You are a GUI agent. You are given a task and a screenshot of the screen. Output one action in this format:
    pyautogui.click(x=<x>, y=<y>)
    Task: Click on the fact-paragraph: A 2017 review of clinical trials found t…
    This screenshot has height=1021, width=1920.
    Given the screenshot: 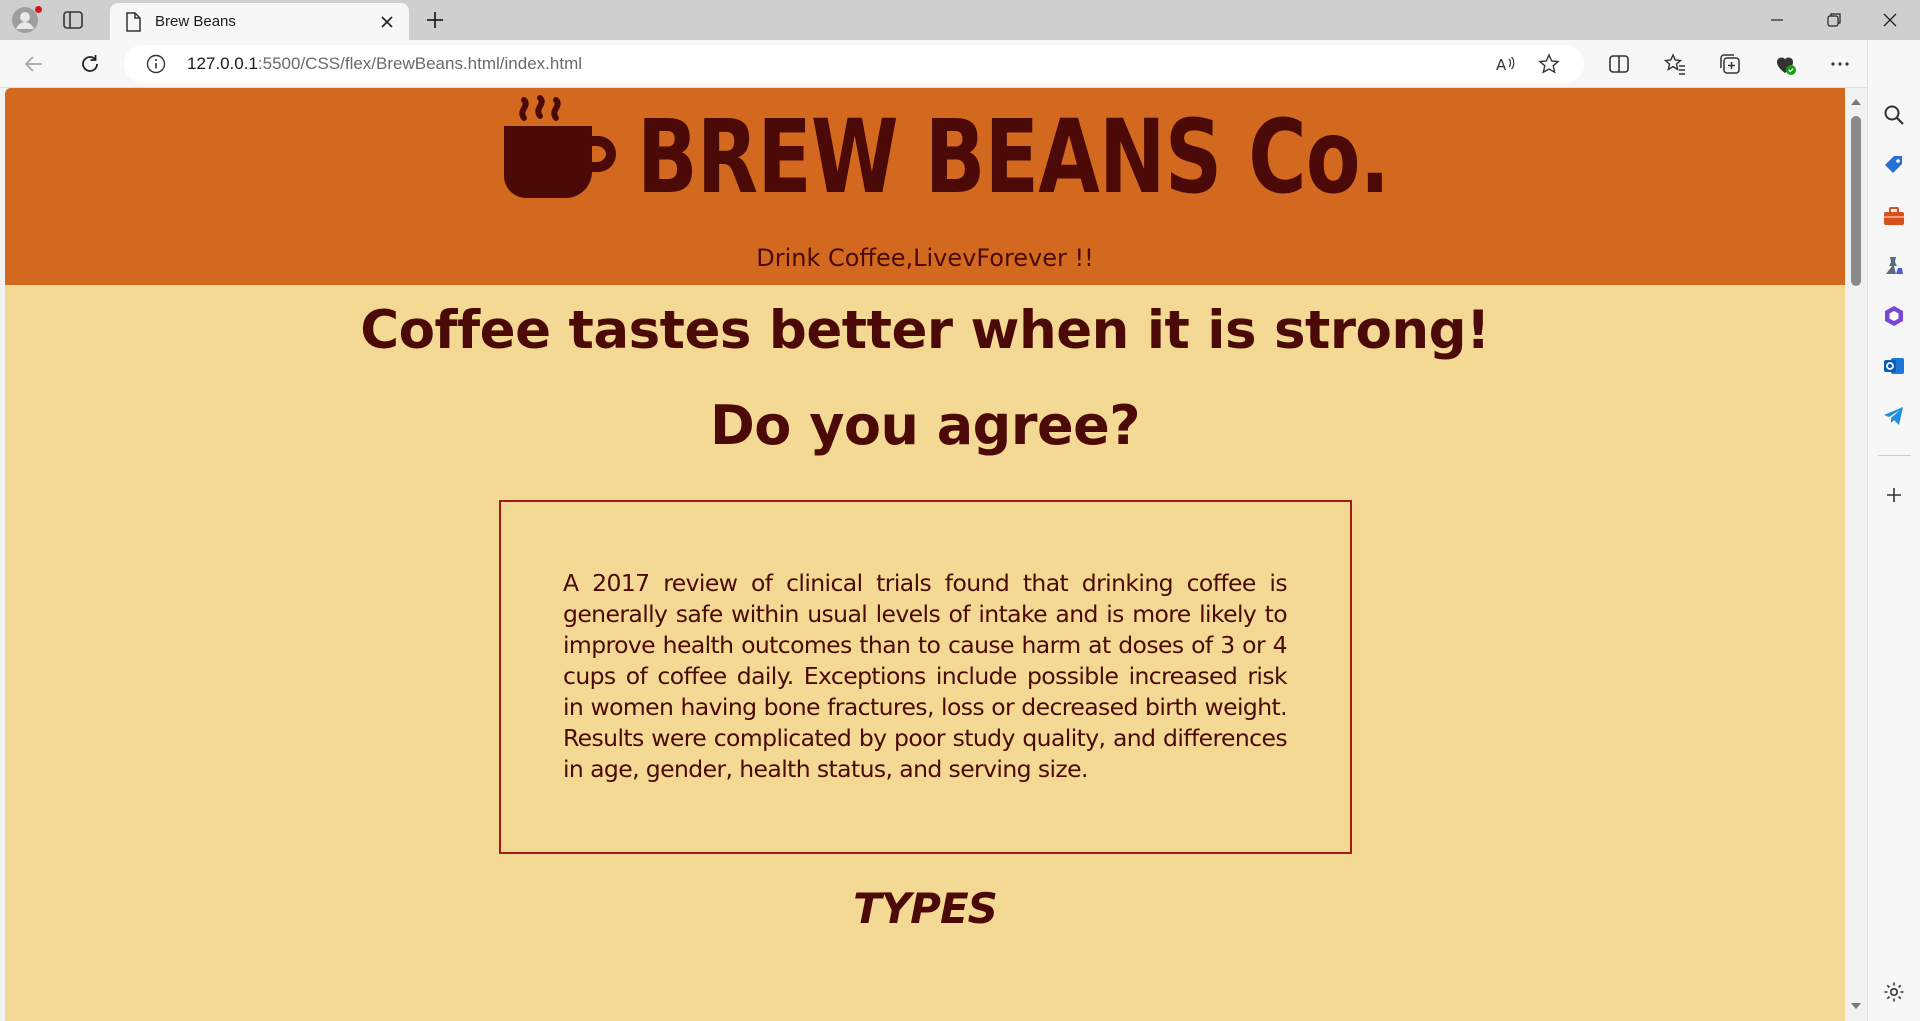 What is the action you would take?
    pyautogui.click(x=925, y=676)
    